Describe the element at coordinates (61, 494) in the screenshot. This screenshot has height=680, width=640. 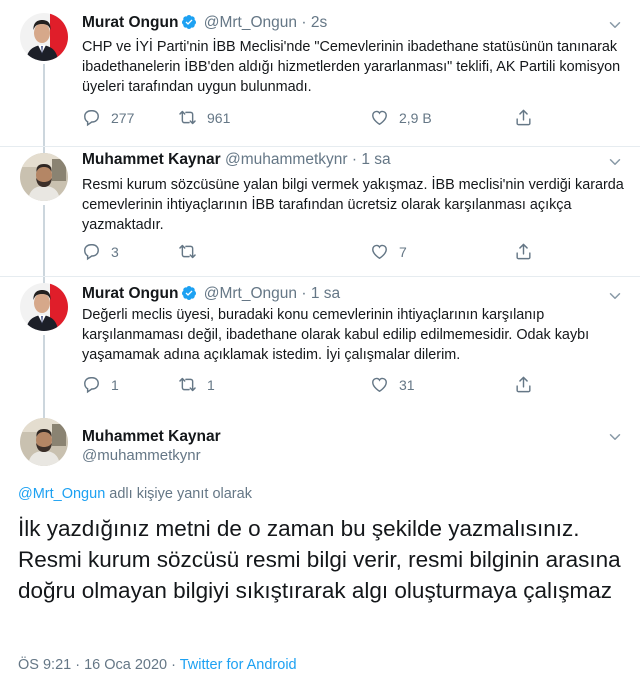
I see `reply-mention-link: @Mrt_Ongun` at that location.